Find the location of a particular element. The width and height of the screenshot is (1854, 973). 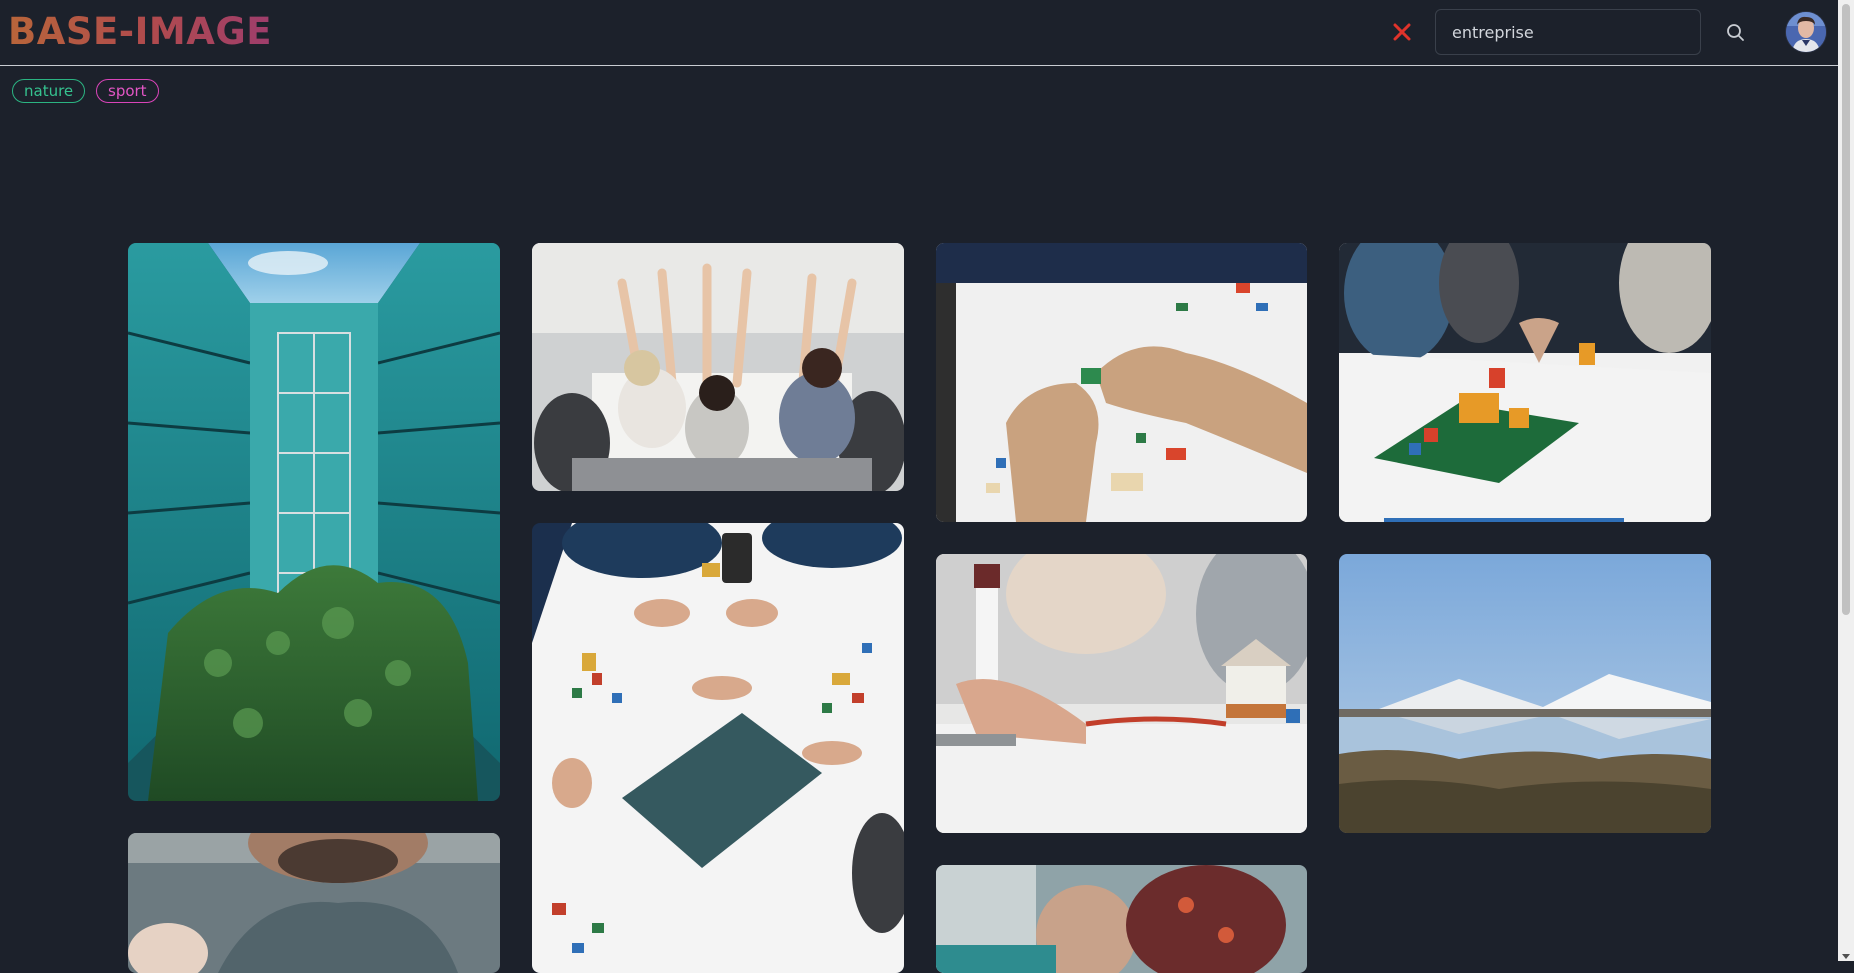

image-blurred-people is located at coordinates (1121, 919).